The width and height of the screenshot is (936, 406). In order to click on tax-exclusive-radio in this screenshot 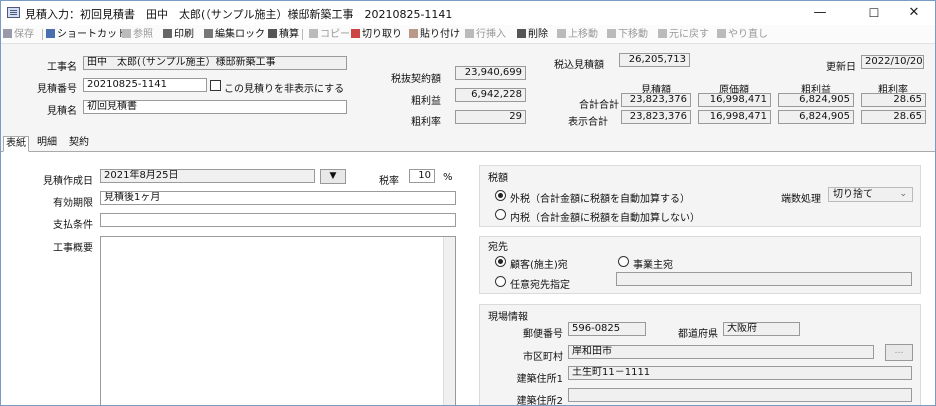, I will do `click(500, 195)`.